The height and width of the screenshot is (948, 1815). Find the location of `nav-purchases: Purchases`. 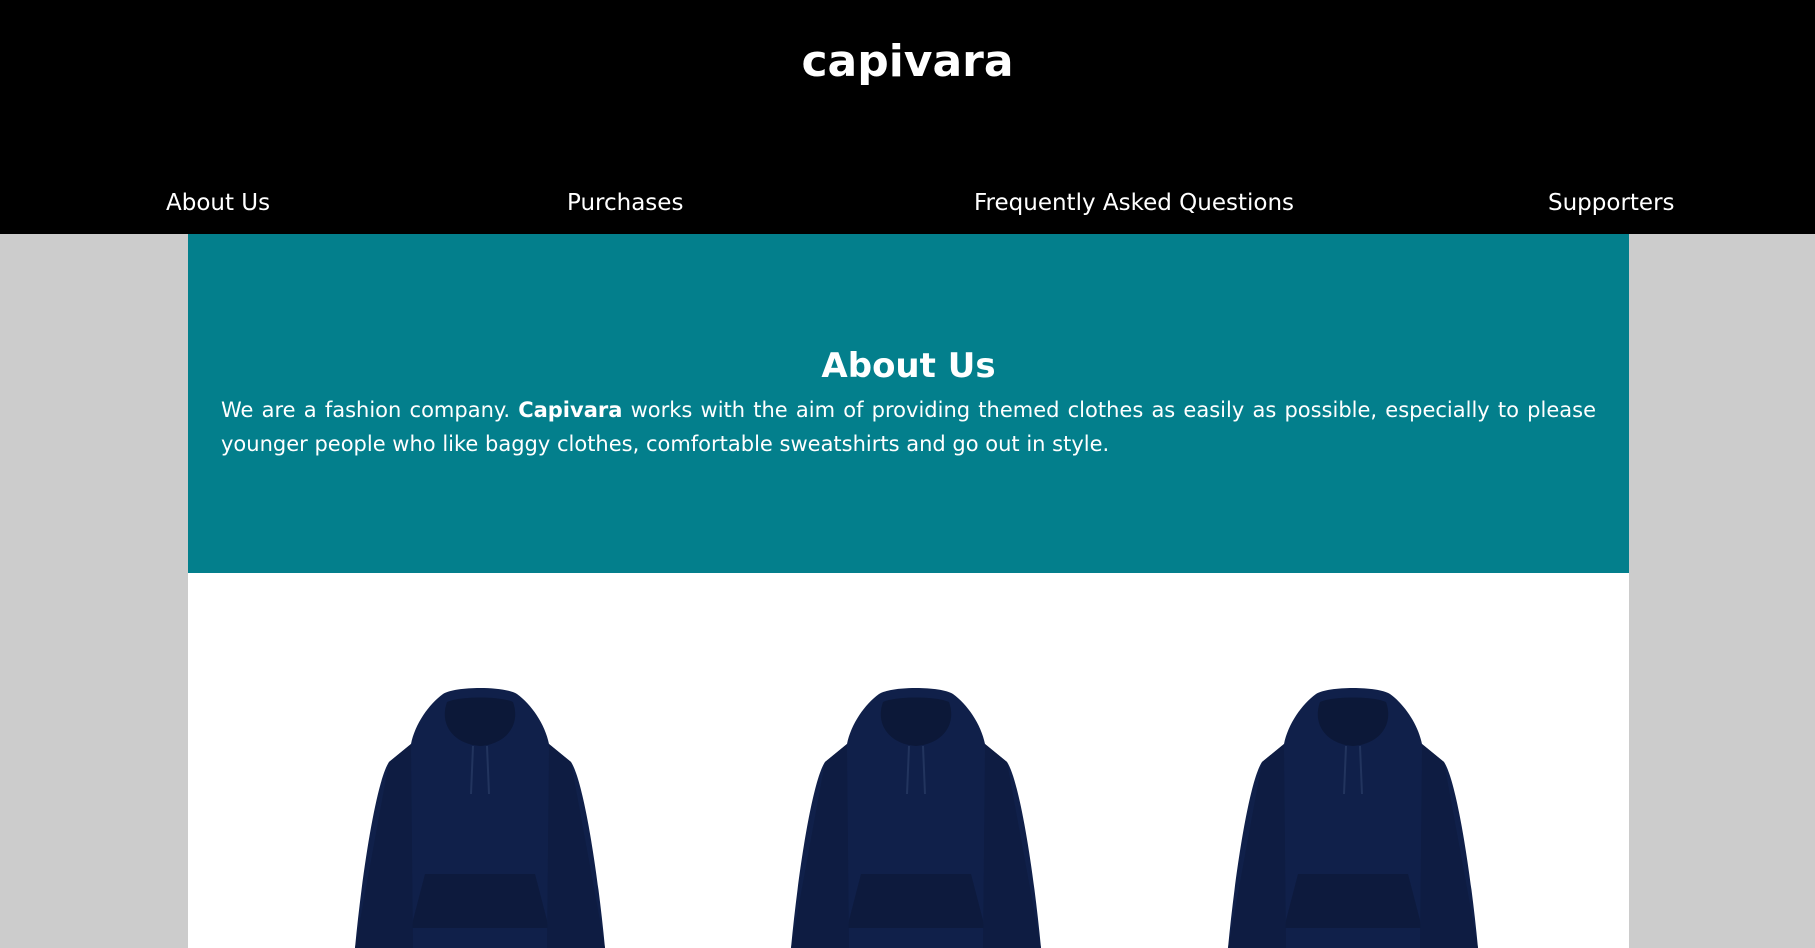

nav-purchases: Purchases is located at coordinates (625, 206).